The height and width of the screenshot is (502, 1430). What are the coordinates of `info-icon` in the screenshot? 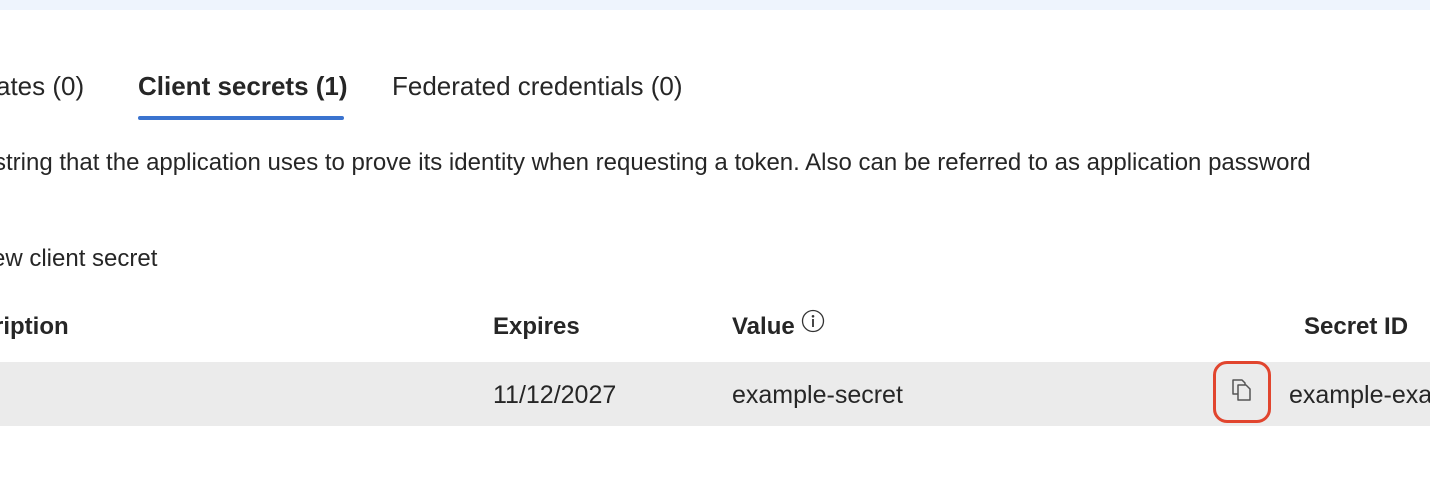 It's located at (813, 326).